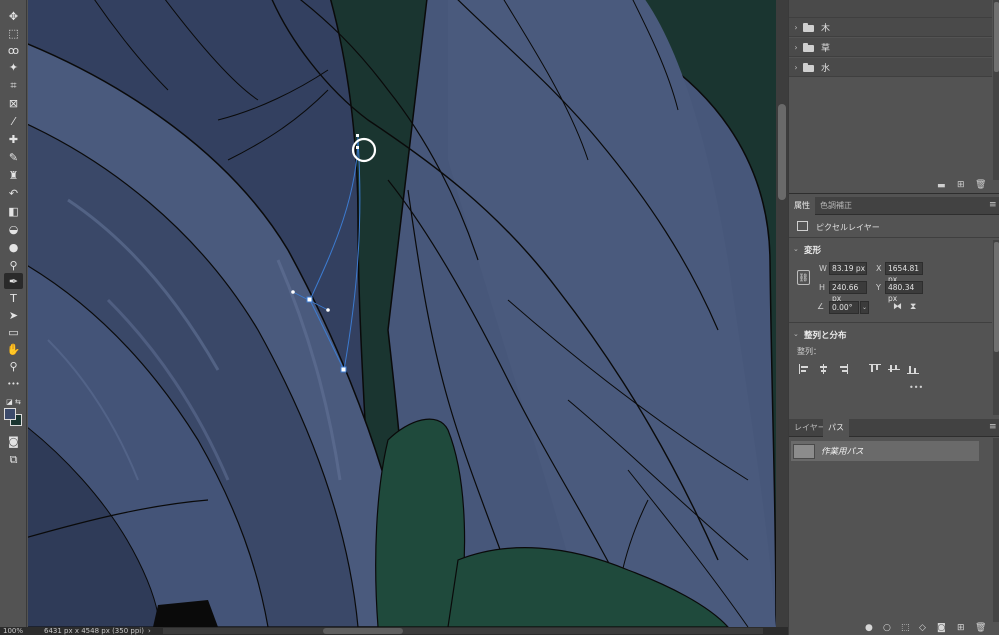 Image resolution: width=999 pixels, height=635 pixels. Describe the element at coordinates (94, 631) in the screenshot. I see `document-size: 6431 px x 4548 px (350 ppi)` at that location.